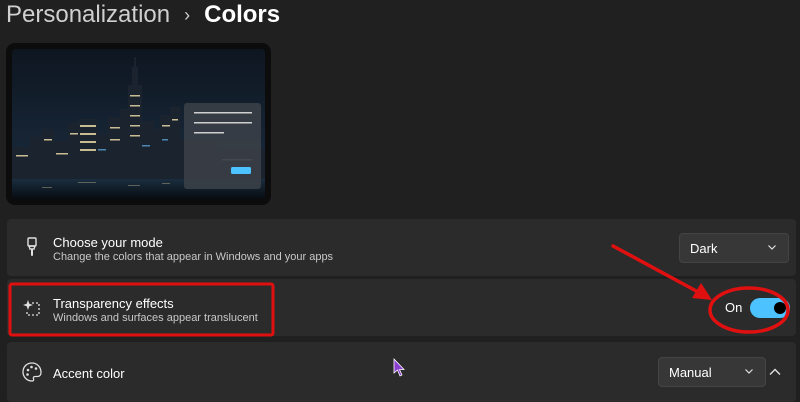 This screenshot has height=402, width=800. I want to click on accent-dropdown-value: Manual, so click(690, 372).